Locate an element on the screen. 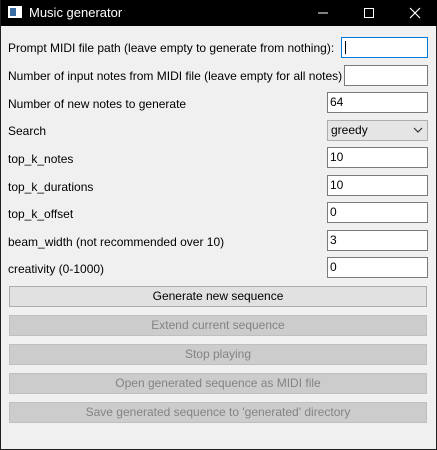  top-k-durations-input: 10 is located at coordinates (377, 185).